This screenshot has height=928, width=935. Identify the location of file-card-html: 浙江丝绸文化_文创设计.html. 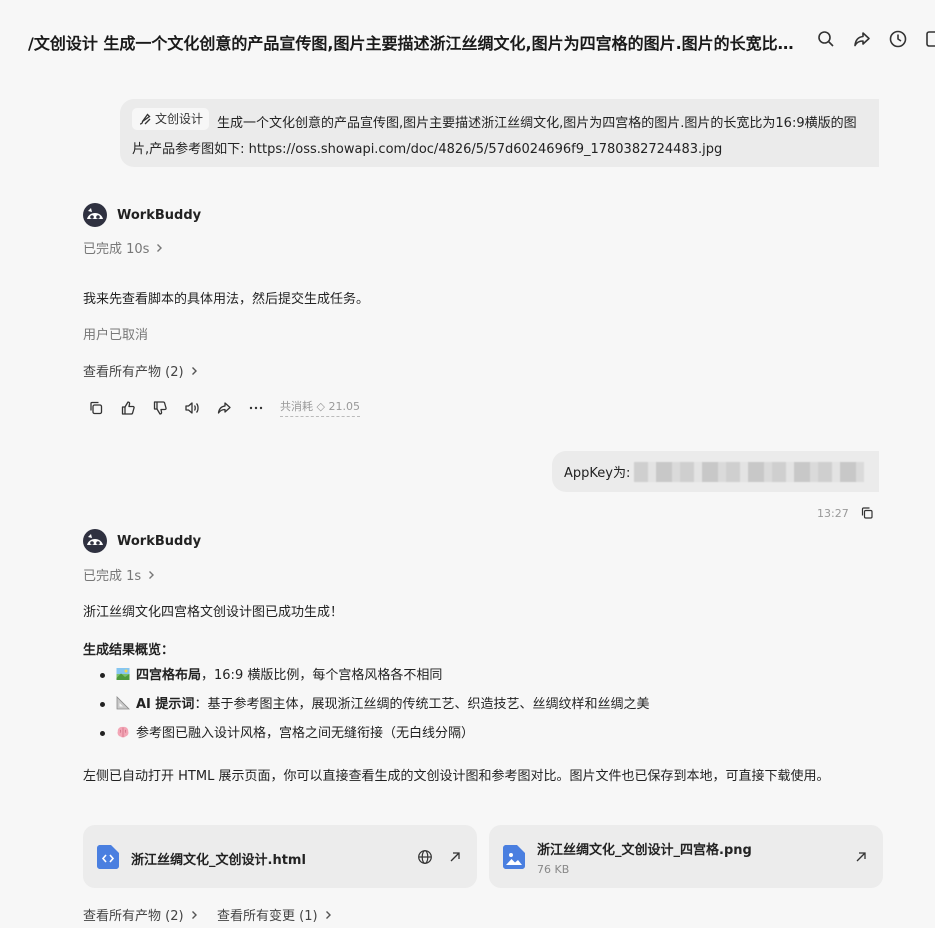
(280, 856).